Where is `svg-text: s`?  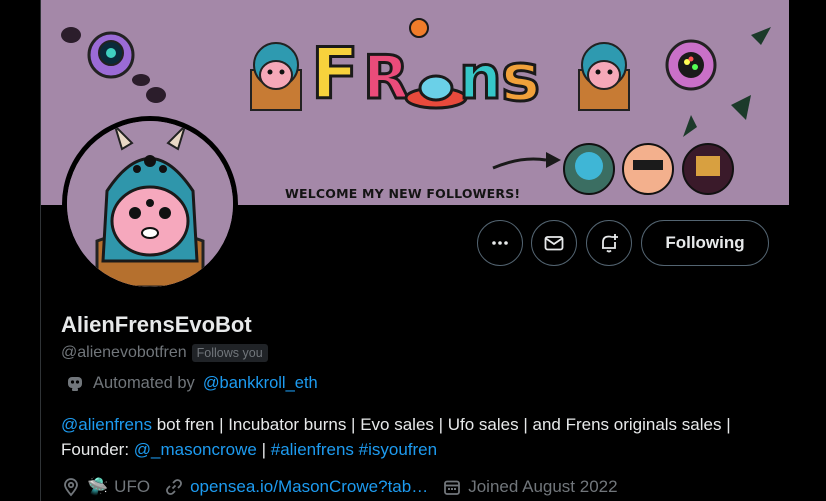
svg-text: s is located at coordinates (520, 77).